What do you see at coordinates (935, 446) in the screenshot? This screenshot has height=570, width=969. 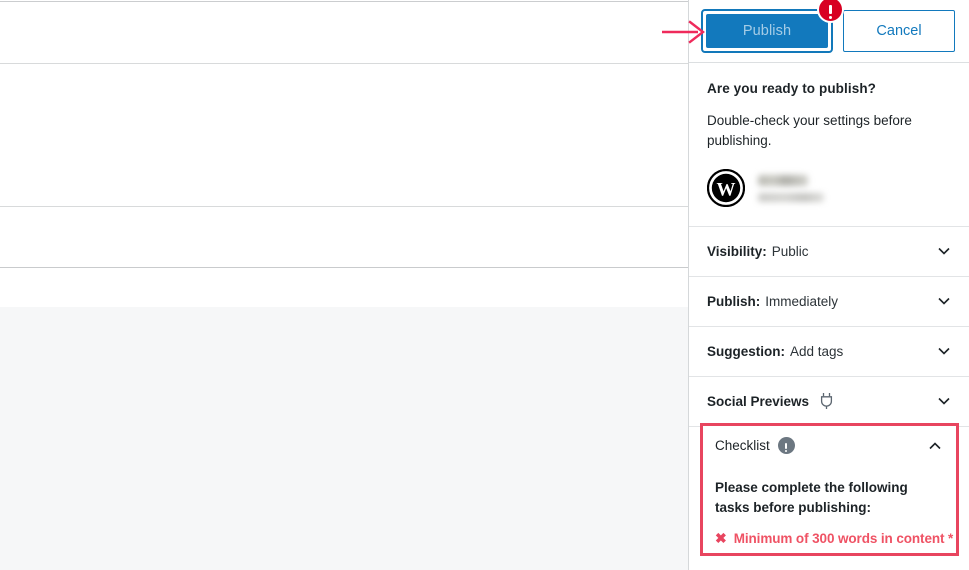 I see `chevron-up-icon` at bounding box center [935, 446].